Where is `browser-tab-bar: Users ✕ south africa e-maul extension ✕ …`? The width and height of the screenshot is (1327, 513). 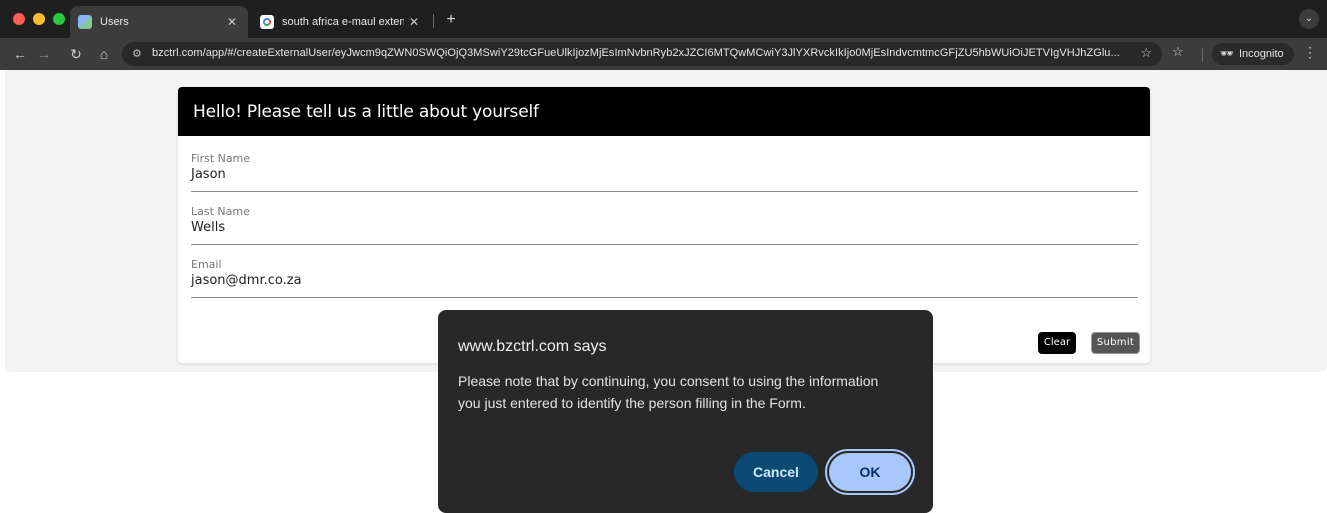 browser-tab-bar: Users ✕ south africa e-maul extension ✕ … is located at coordinates (663, 19).